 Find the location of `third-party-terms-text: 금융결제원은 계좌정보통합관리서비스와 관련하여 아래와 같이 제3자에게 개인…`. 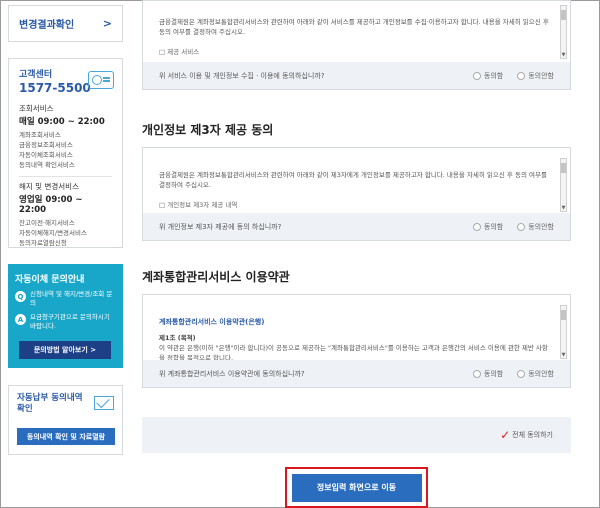

third-party-terms-text: 금융결제원은 계좌정보통합관리서비스와 관련하여 아래와 같이 제3자에게 개인… is located at coordinates (353, 180).